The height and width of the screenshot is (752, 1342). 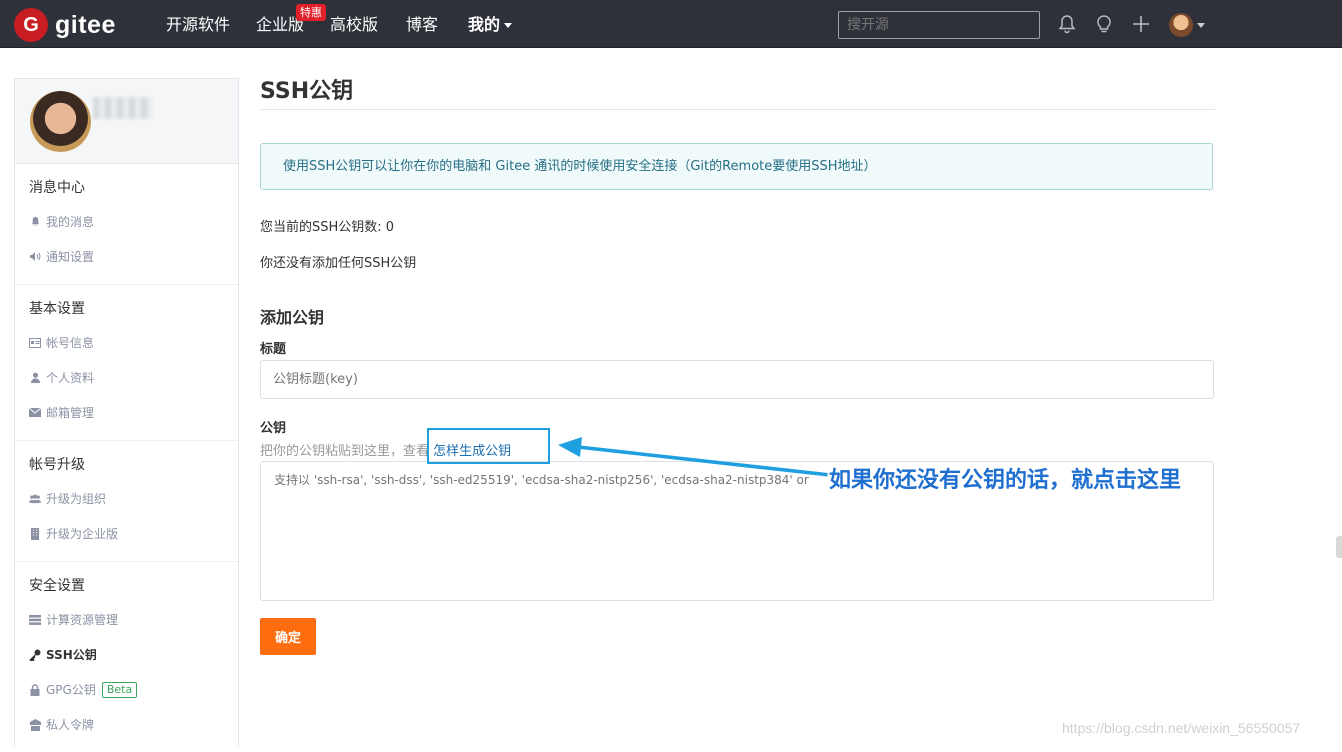 What do you see at coordinates (126, 121) in the screenshot?
I see `profile-card` at bounding box center [126, 121].